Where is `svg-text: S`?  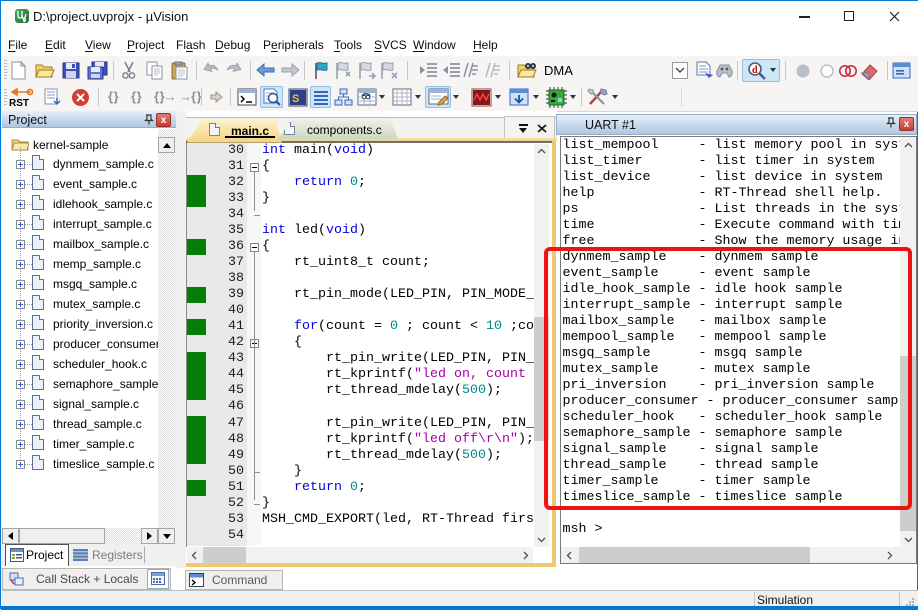 svg-text: S is located at coordinates (295, 99).